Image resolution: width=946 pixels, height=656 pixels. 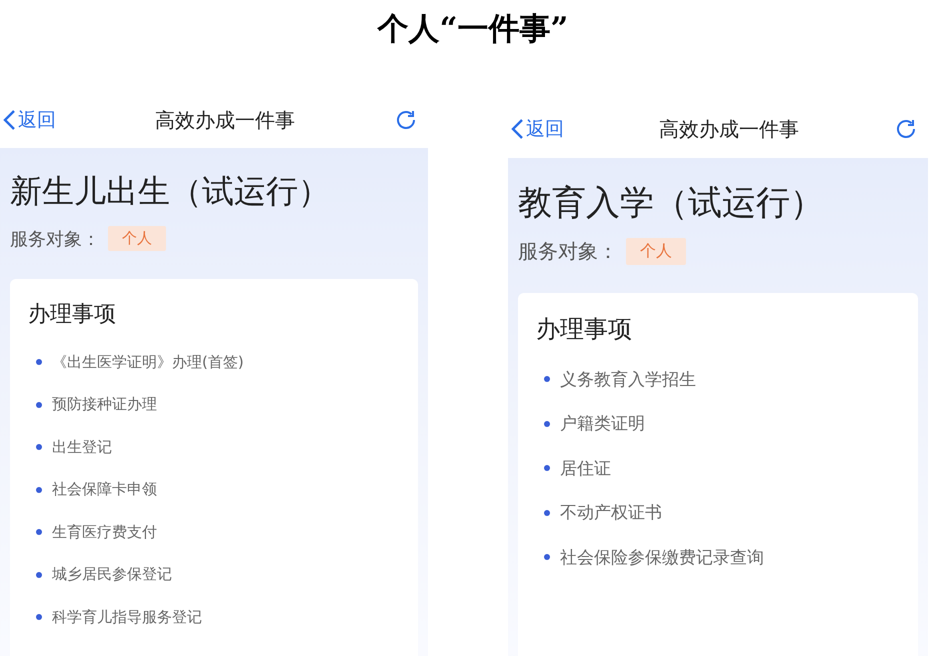 What do you see at coordinates (170, 191) in the screenshot?
I see `service-title: 新生儿出生（试运行）` at bounding box center [170, 191].